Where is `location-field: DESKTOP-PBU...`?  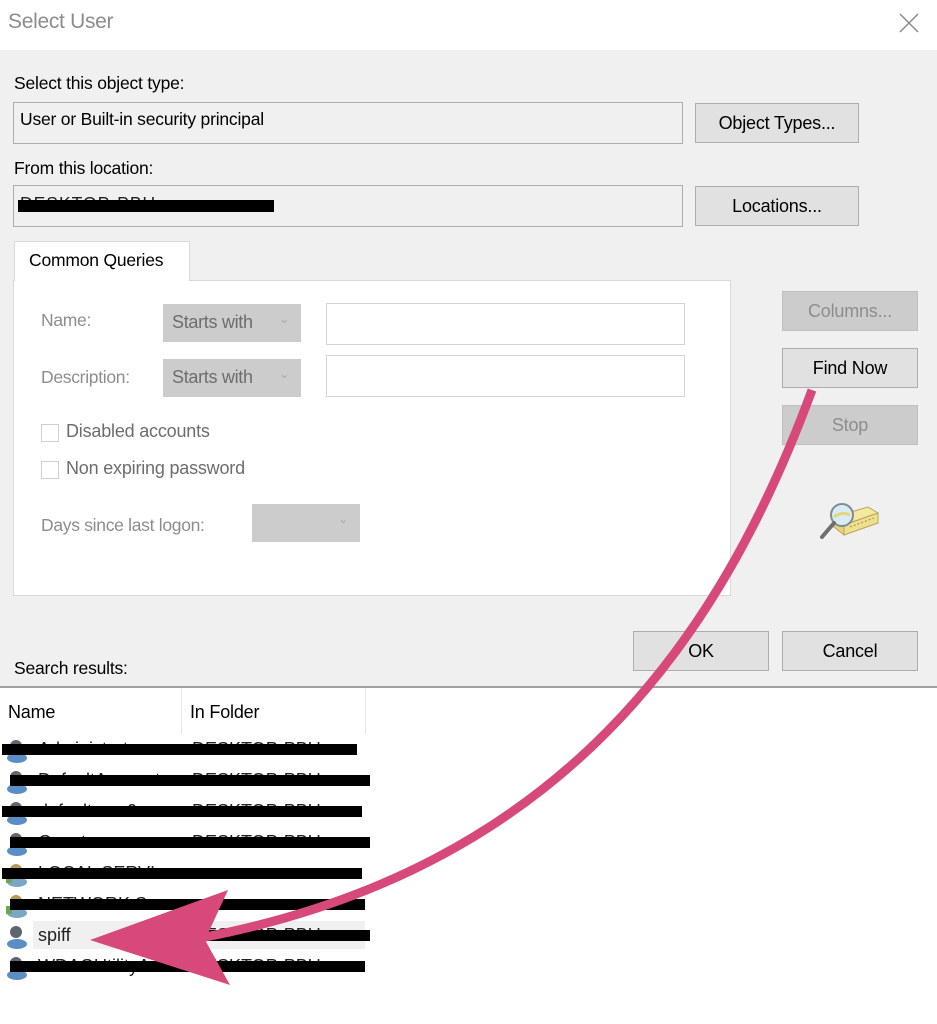
location-field: DESKTOP-PBU... is located at coordinates (348, 206).